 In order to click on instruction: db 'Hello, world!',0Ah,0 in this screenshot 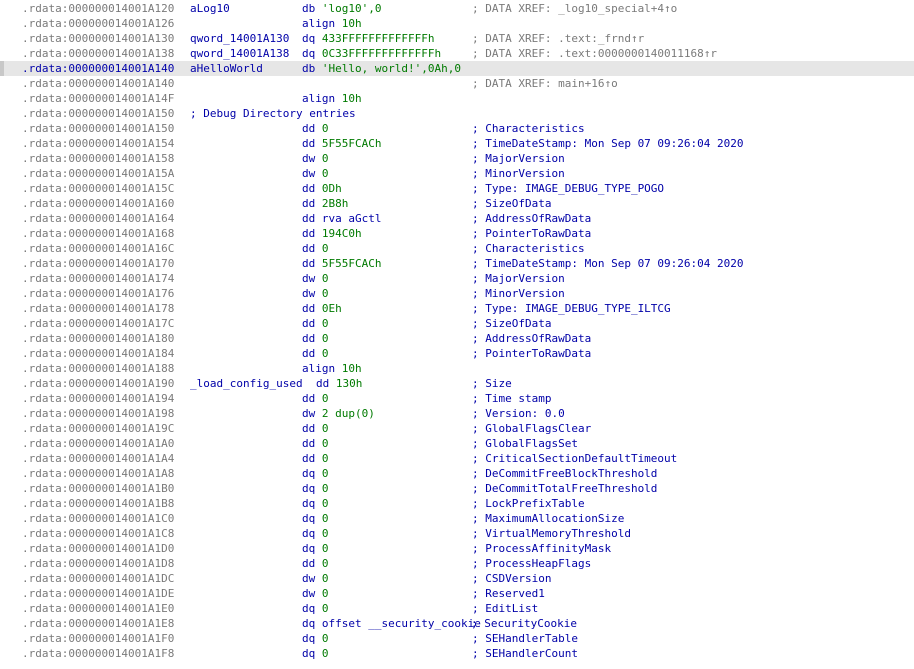, I will do `click(381, 68)`.